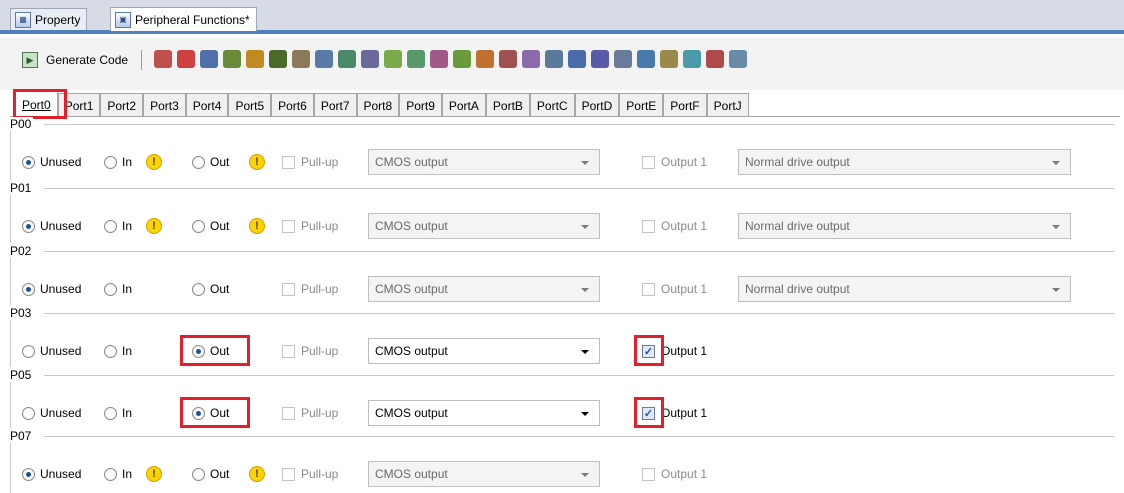 The height and width of the screenshot is (493, 1124). Describe the element at coordinates (118, 413) in the screenshot. I see `radio-p05-in: In` at that location.